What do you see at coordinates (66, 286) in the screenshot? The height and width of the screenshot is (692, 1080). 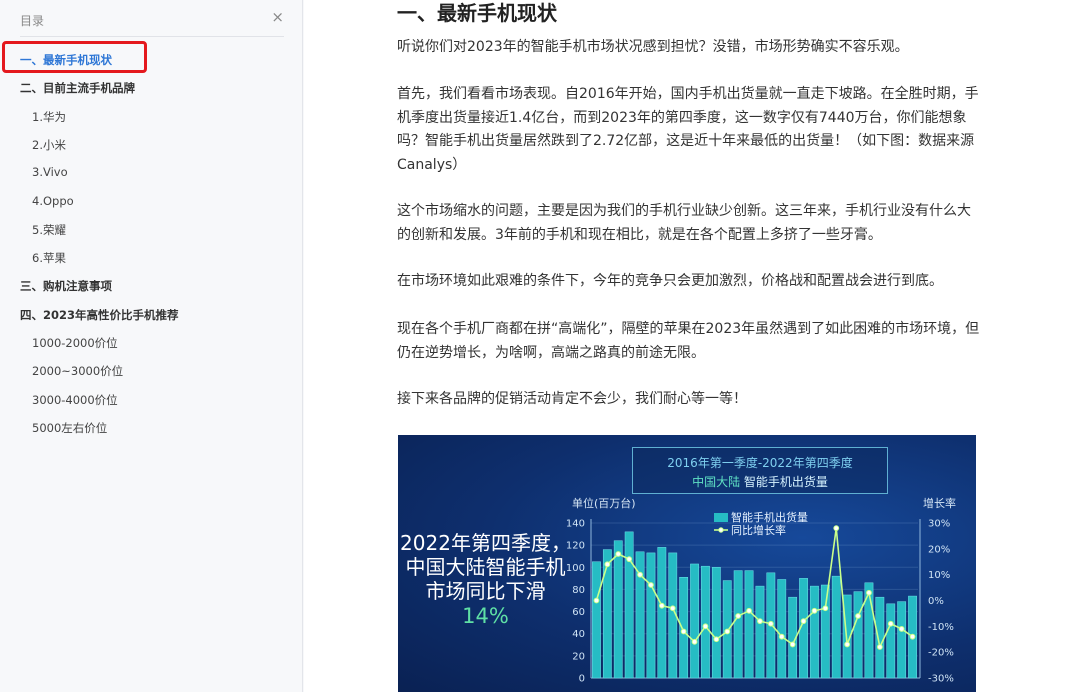 I see `toc-item: 三、购机注意事项` at bounding box center [66, 286].